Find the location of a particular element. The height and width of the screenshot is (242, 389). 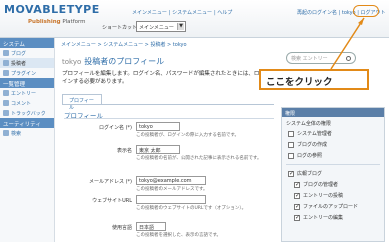

perm-system-admin: システム管理者 is located at coordinates (333, 133).